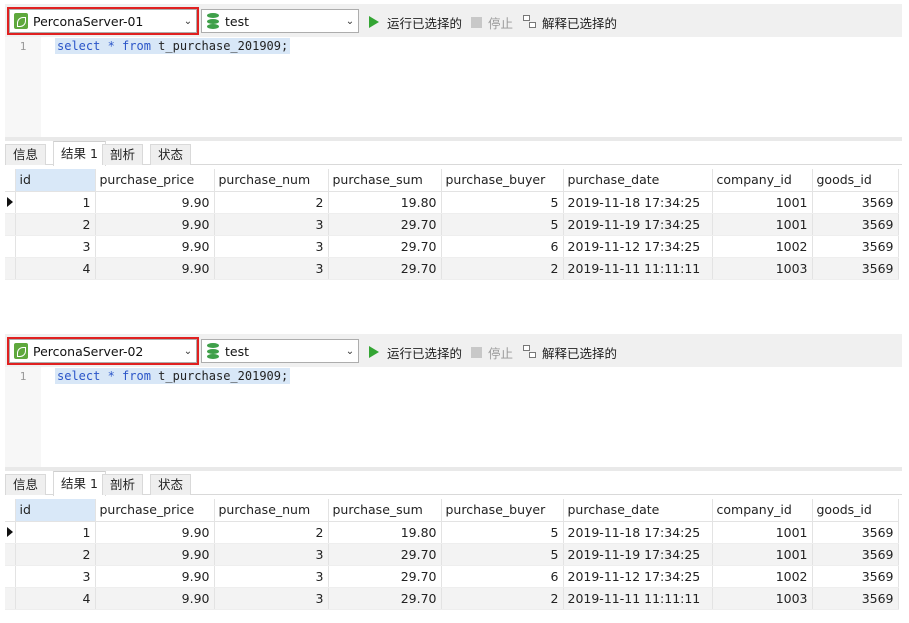  What do you see at coordinates (103, 21) in the screenshot?
I see `connection-select: PerconaServer-01 ⌄` at bounding box center [103, 21].